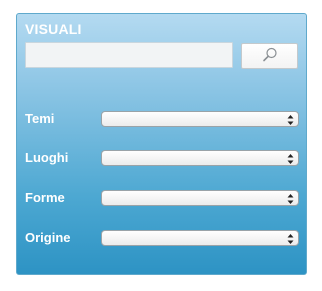 Image resolution: width=322 pixels, height=291 pixels. I want to click on search-button, so click(269, 56).